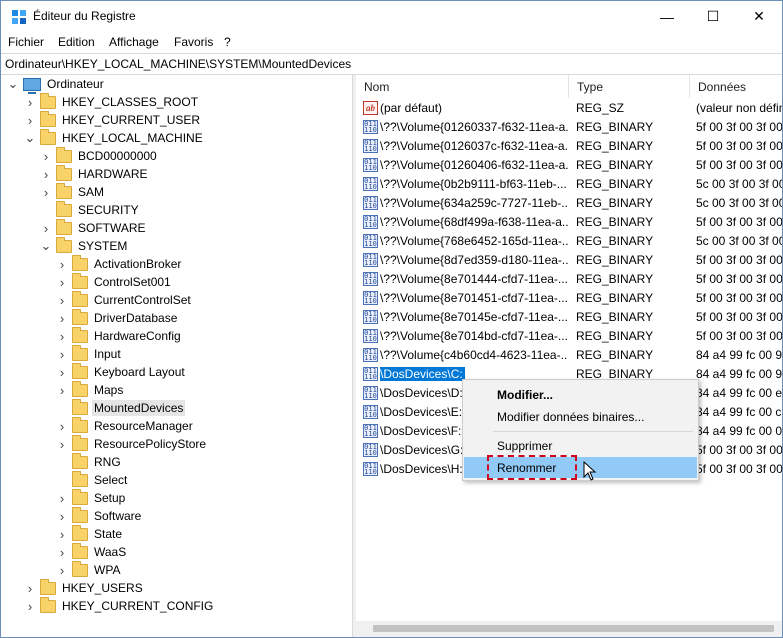 This screenshot has width=783, height=638. What do you see at coordinates (462, 86) in the screenshot?
I see `column-header-name: Nom` at bounding box center [462, 86].